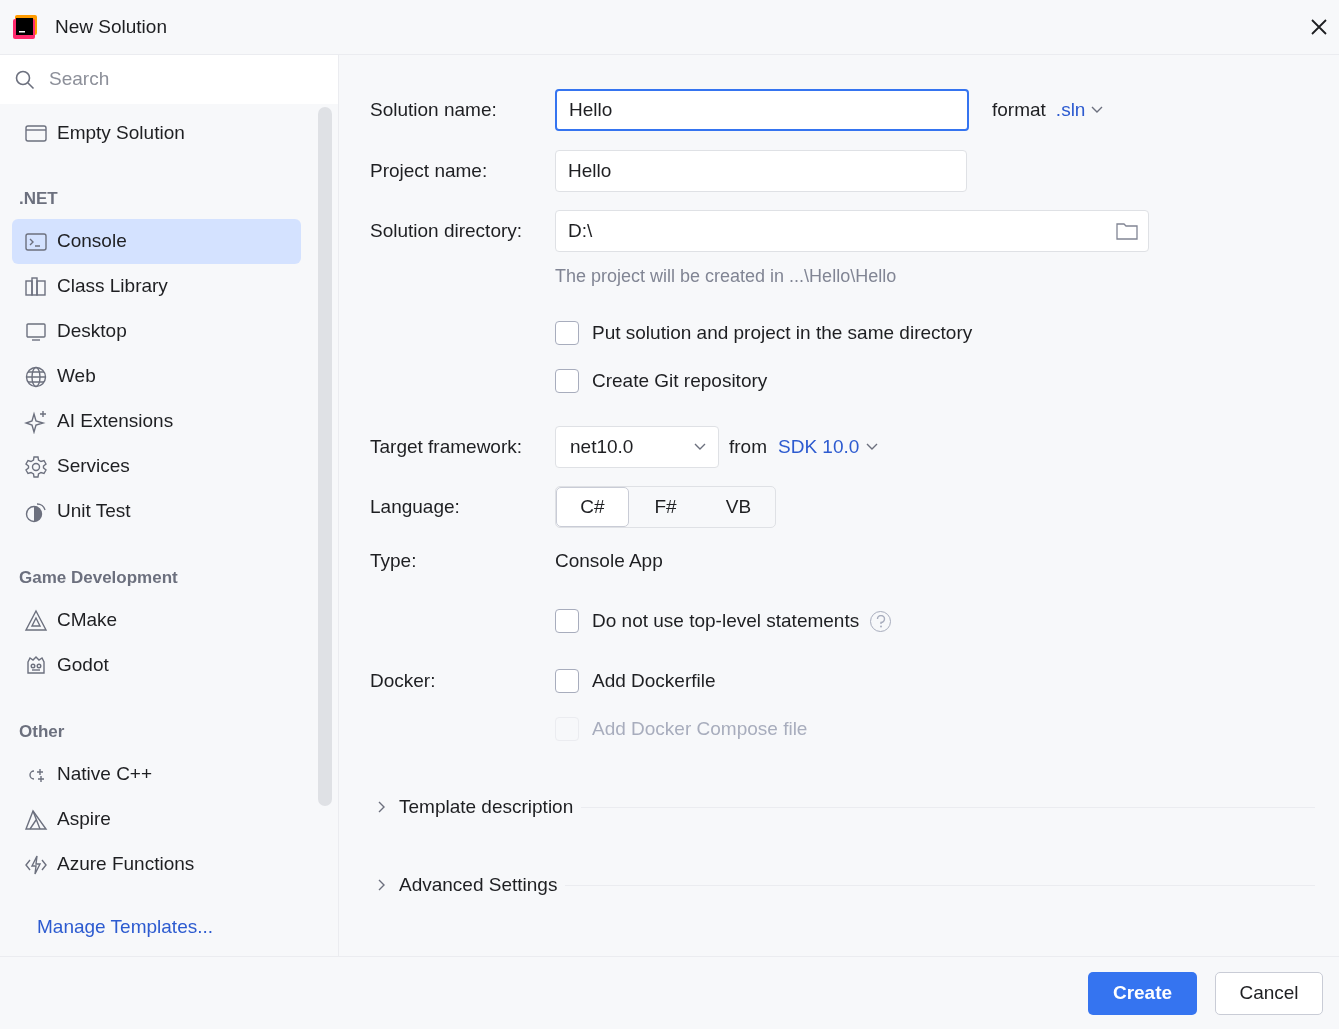 The image size is (1339, 1029). Describe the element at coordinates (156, 511) in the screenshot. I see `sidebar-item: Unit Test` at that location.